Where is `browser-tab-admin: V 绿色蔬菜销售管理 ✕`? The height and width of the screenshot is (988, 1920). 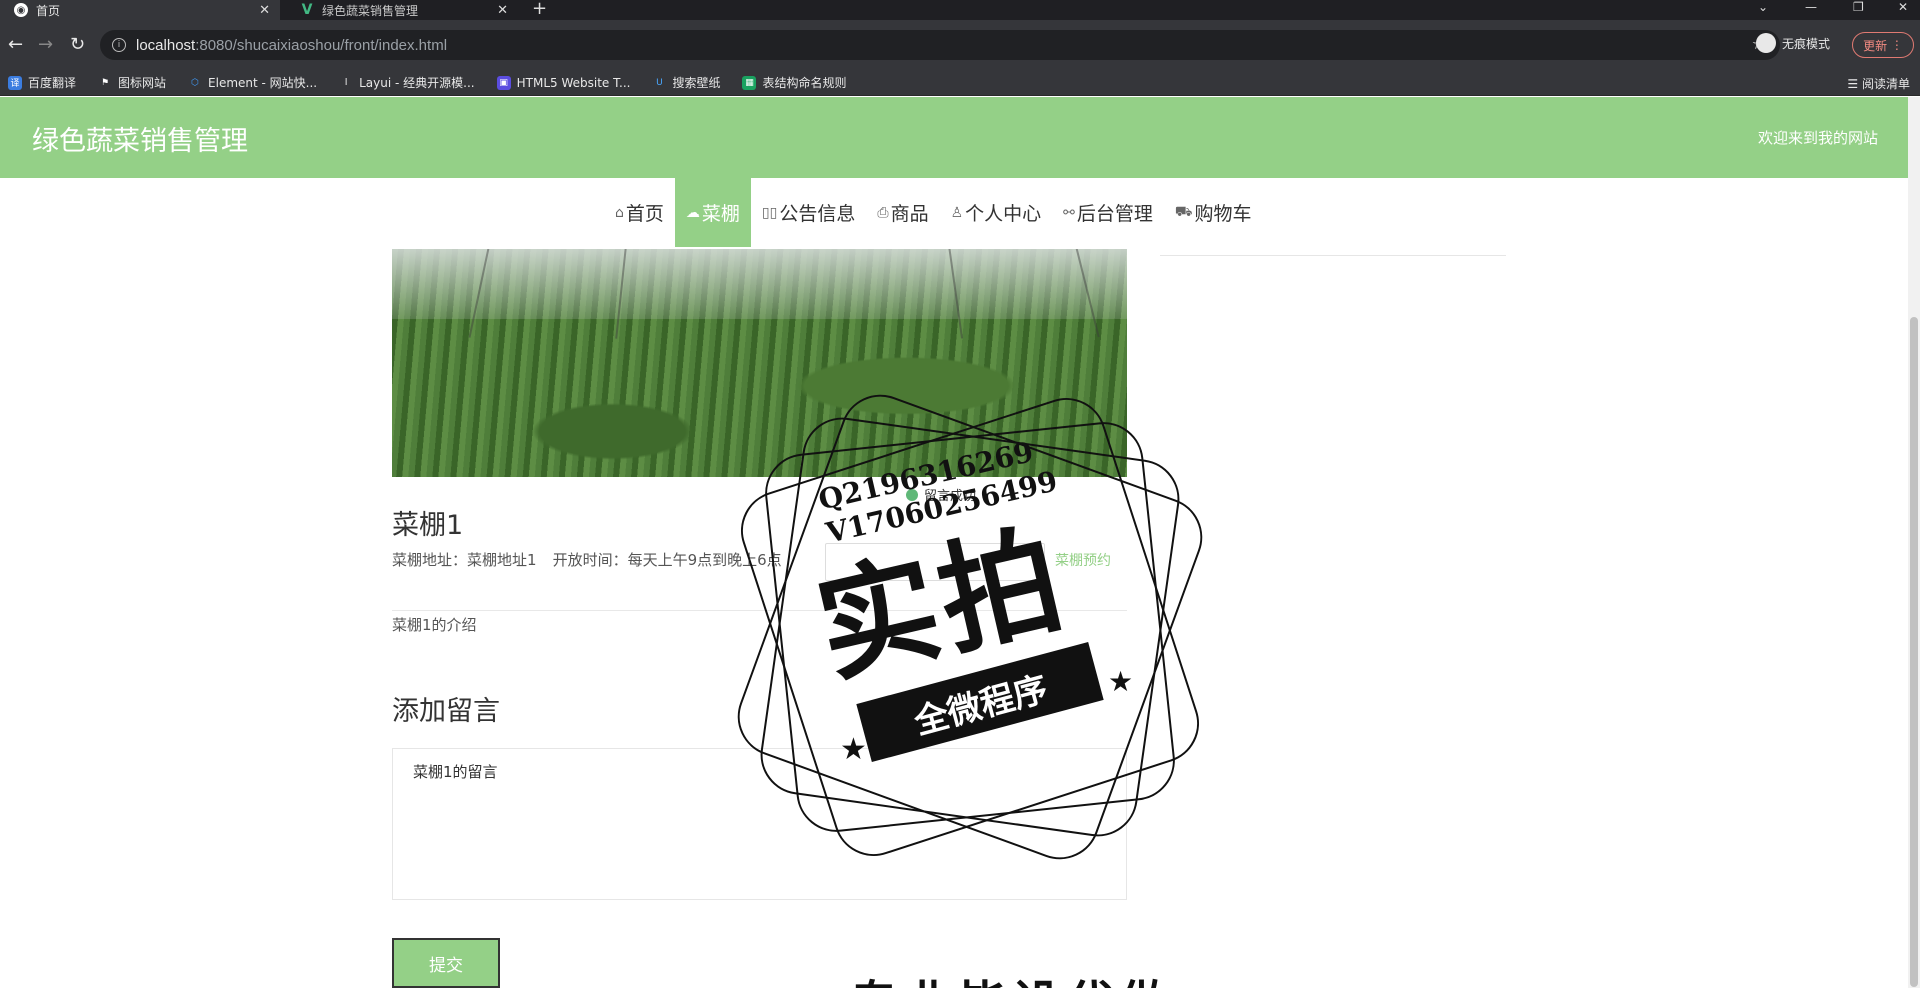
browser-tab-admin: V 绿色蔬菜销售管理 ✕ is located at coordinates (402, 10).